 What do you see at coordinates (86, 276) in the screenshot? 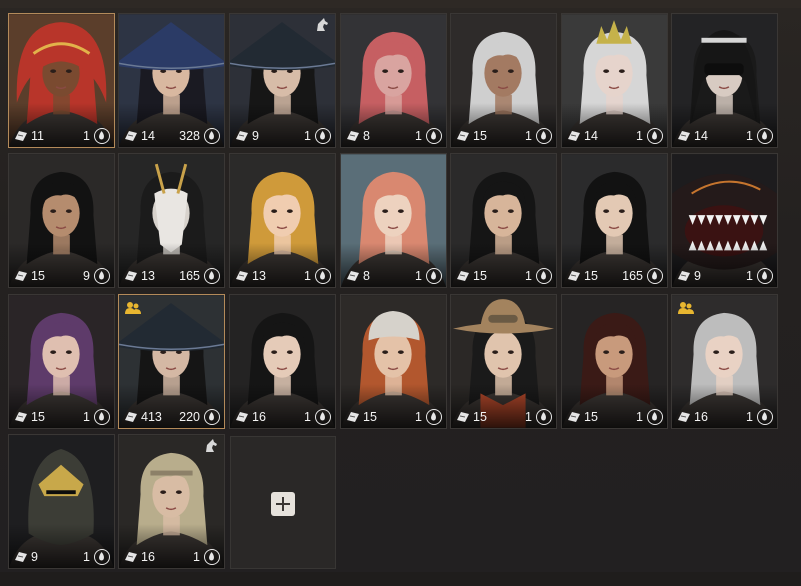
I see `character-energy: 9` at bounding box center [86, 276].